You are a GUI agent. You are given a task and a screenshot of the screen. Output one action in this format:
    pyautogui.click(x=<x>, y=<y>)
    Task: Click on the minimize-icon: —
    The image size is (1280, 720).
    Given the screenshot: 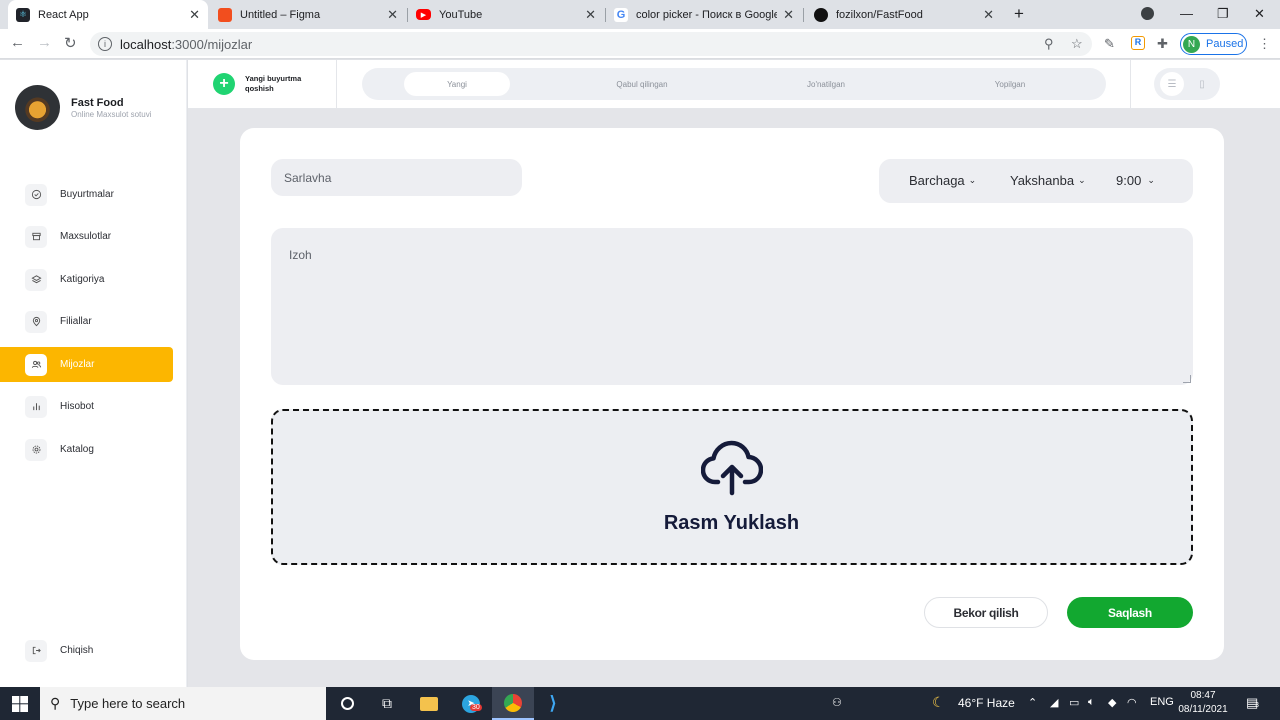 What is the action you would take?
    pyautogui.click(x=1186, y=13)
    